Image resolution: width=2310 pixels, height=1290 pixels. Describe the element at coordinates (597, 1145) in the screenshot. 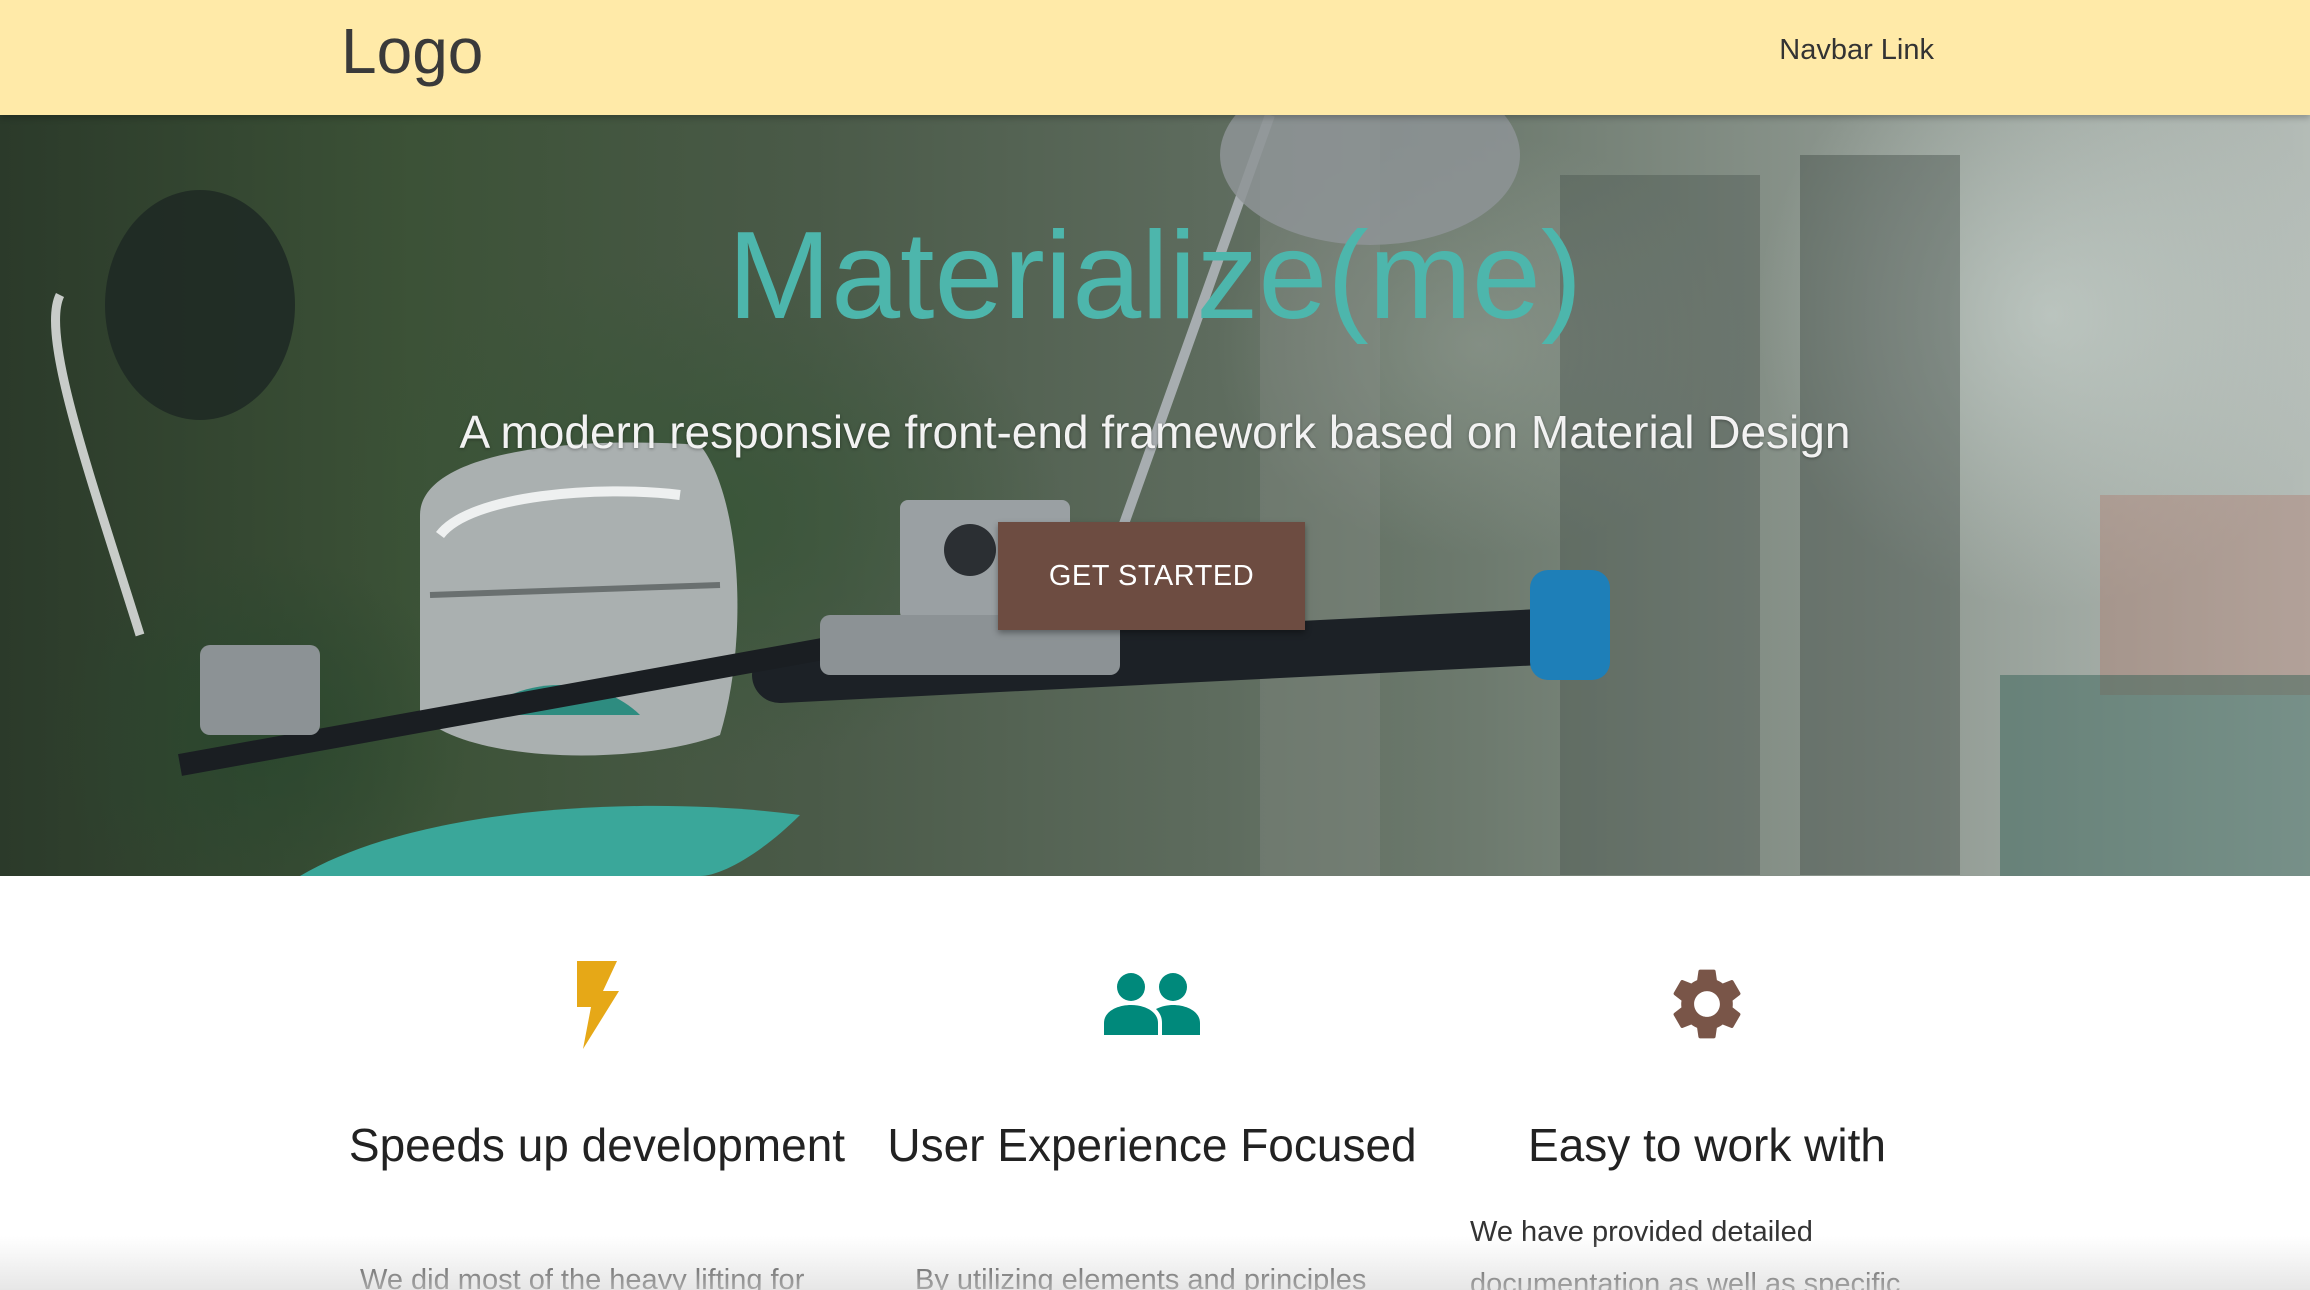

I see `feature-heading: Speeds up development` at that location.